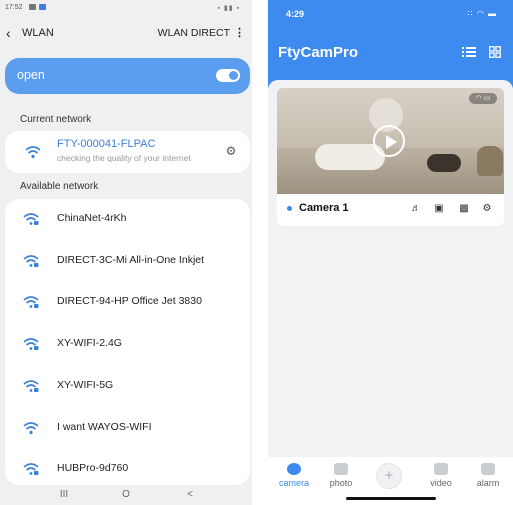  I want to click on thumbnail-chair, so click(490, 161).